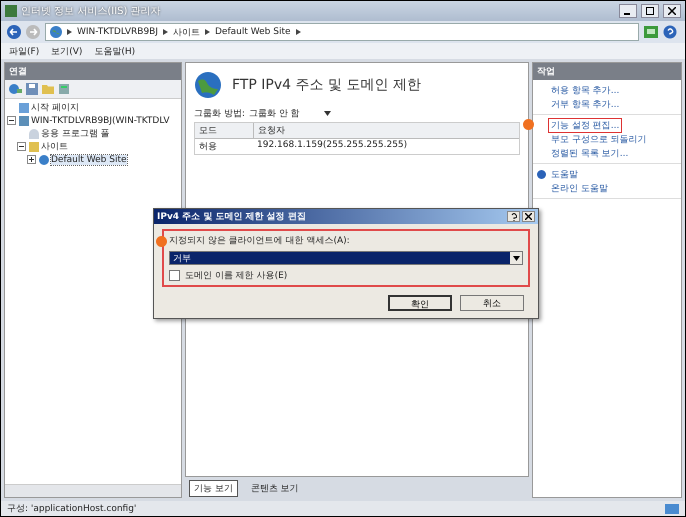 The image size is (686, 517). What do you see at coordinates (284, 113) in the screenshot?
I see `group-by-dropdown: 그룹화 안 함` at bounding box center [284, 113].